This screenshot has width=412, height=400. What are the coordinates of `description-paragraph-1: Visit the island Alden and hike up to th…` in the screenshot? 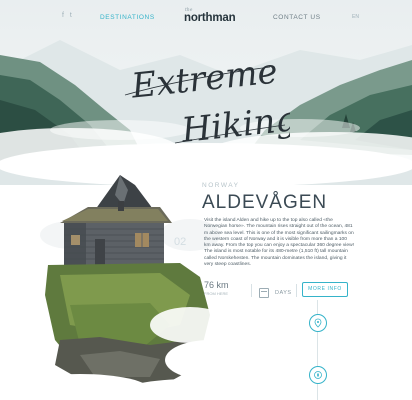 It's located at (279, 233).